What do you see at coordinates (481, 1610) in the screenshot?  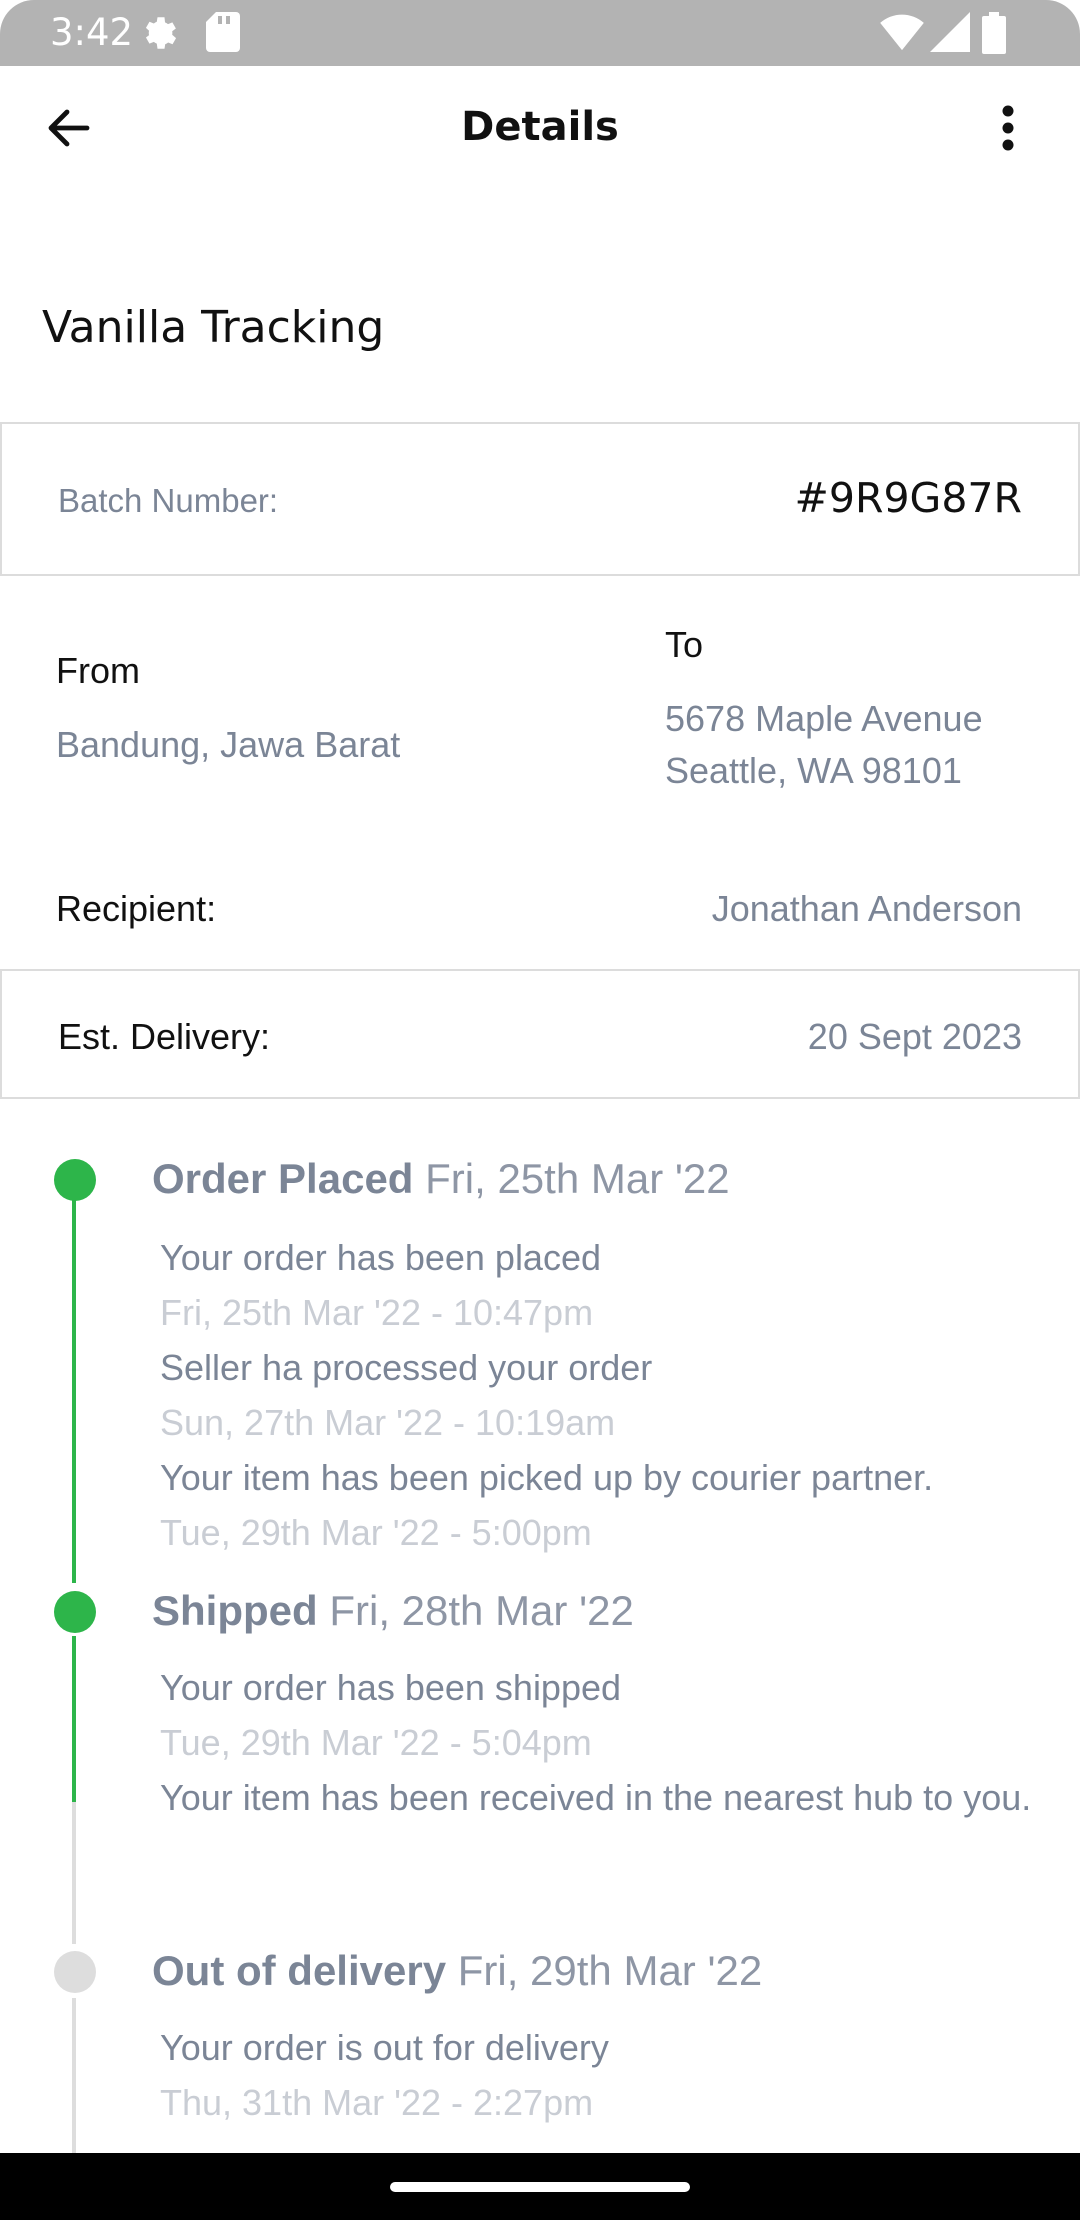 I see `step-date: Fri, 28th Mar '22` at bounding box center [481, 1610].